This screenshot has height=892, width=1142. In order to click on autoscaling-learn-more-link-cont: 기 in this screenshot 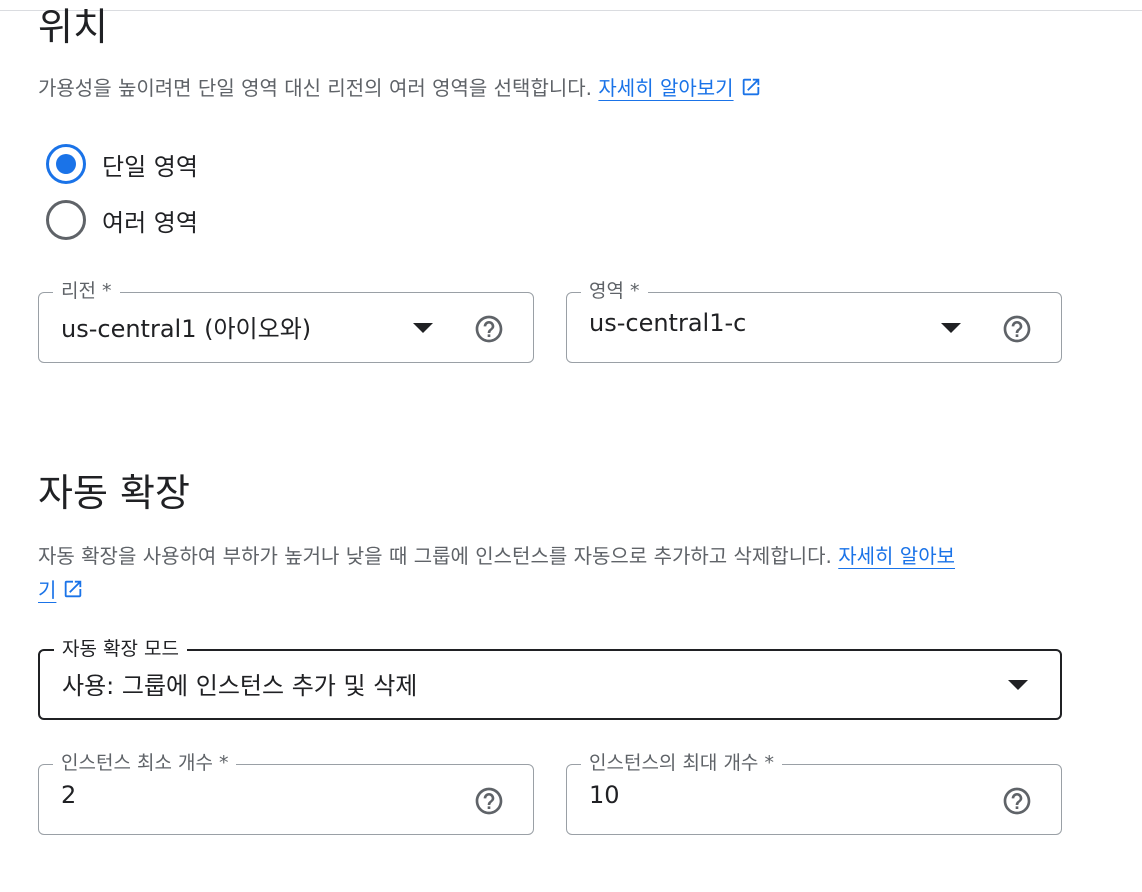, I will do `click(47, 590)`.